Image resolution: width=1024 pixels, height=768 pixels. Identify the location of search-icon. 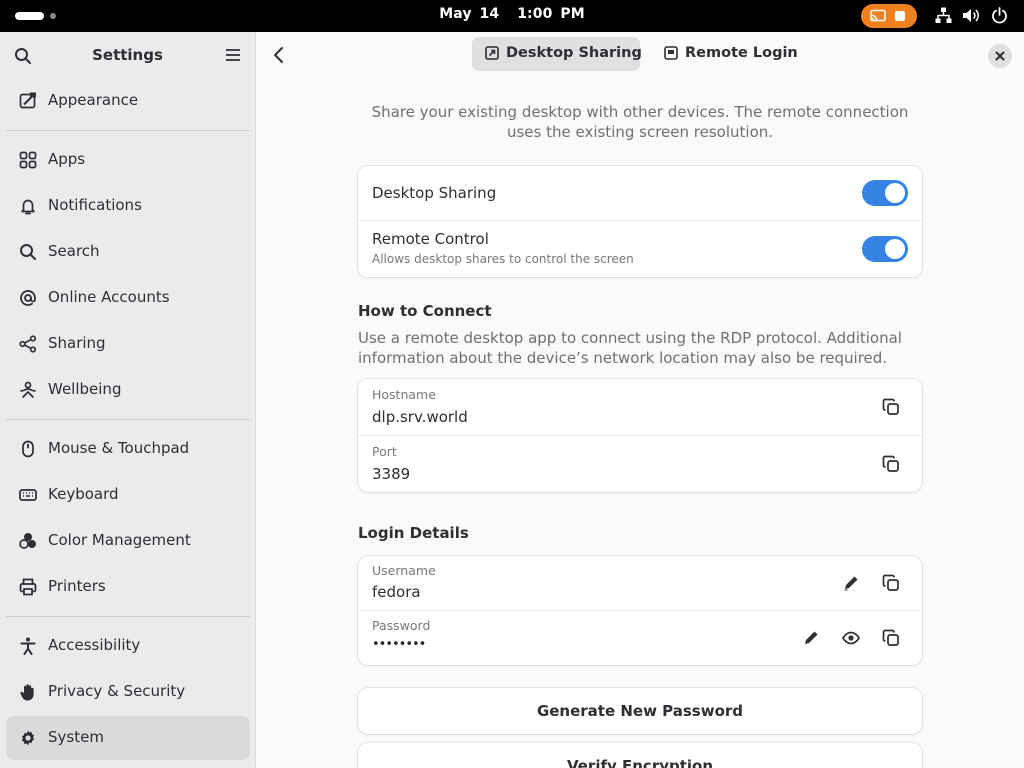
(28, 252).